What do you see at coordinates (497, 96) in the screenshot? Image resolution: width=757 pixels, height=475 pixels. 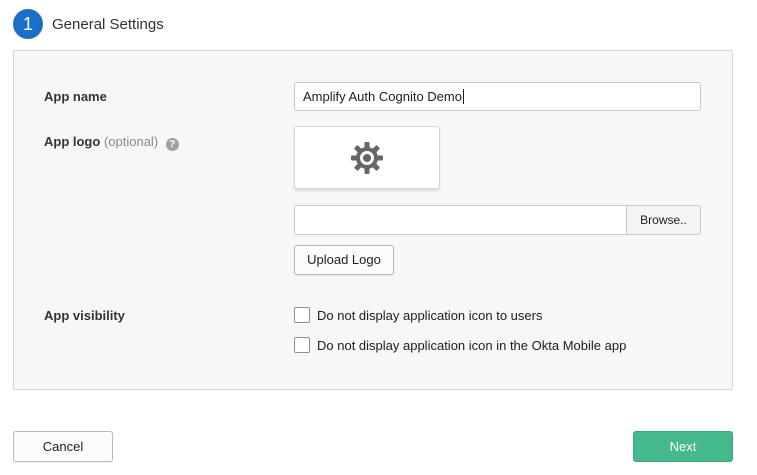 I see `app-name-input: Amplify Auth Cognito Demo` at bounding box center [497, 96].